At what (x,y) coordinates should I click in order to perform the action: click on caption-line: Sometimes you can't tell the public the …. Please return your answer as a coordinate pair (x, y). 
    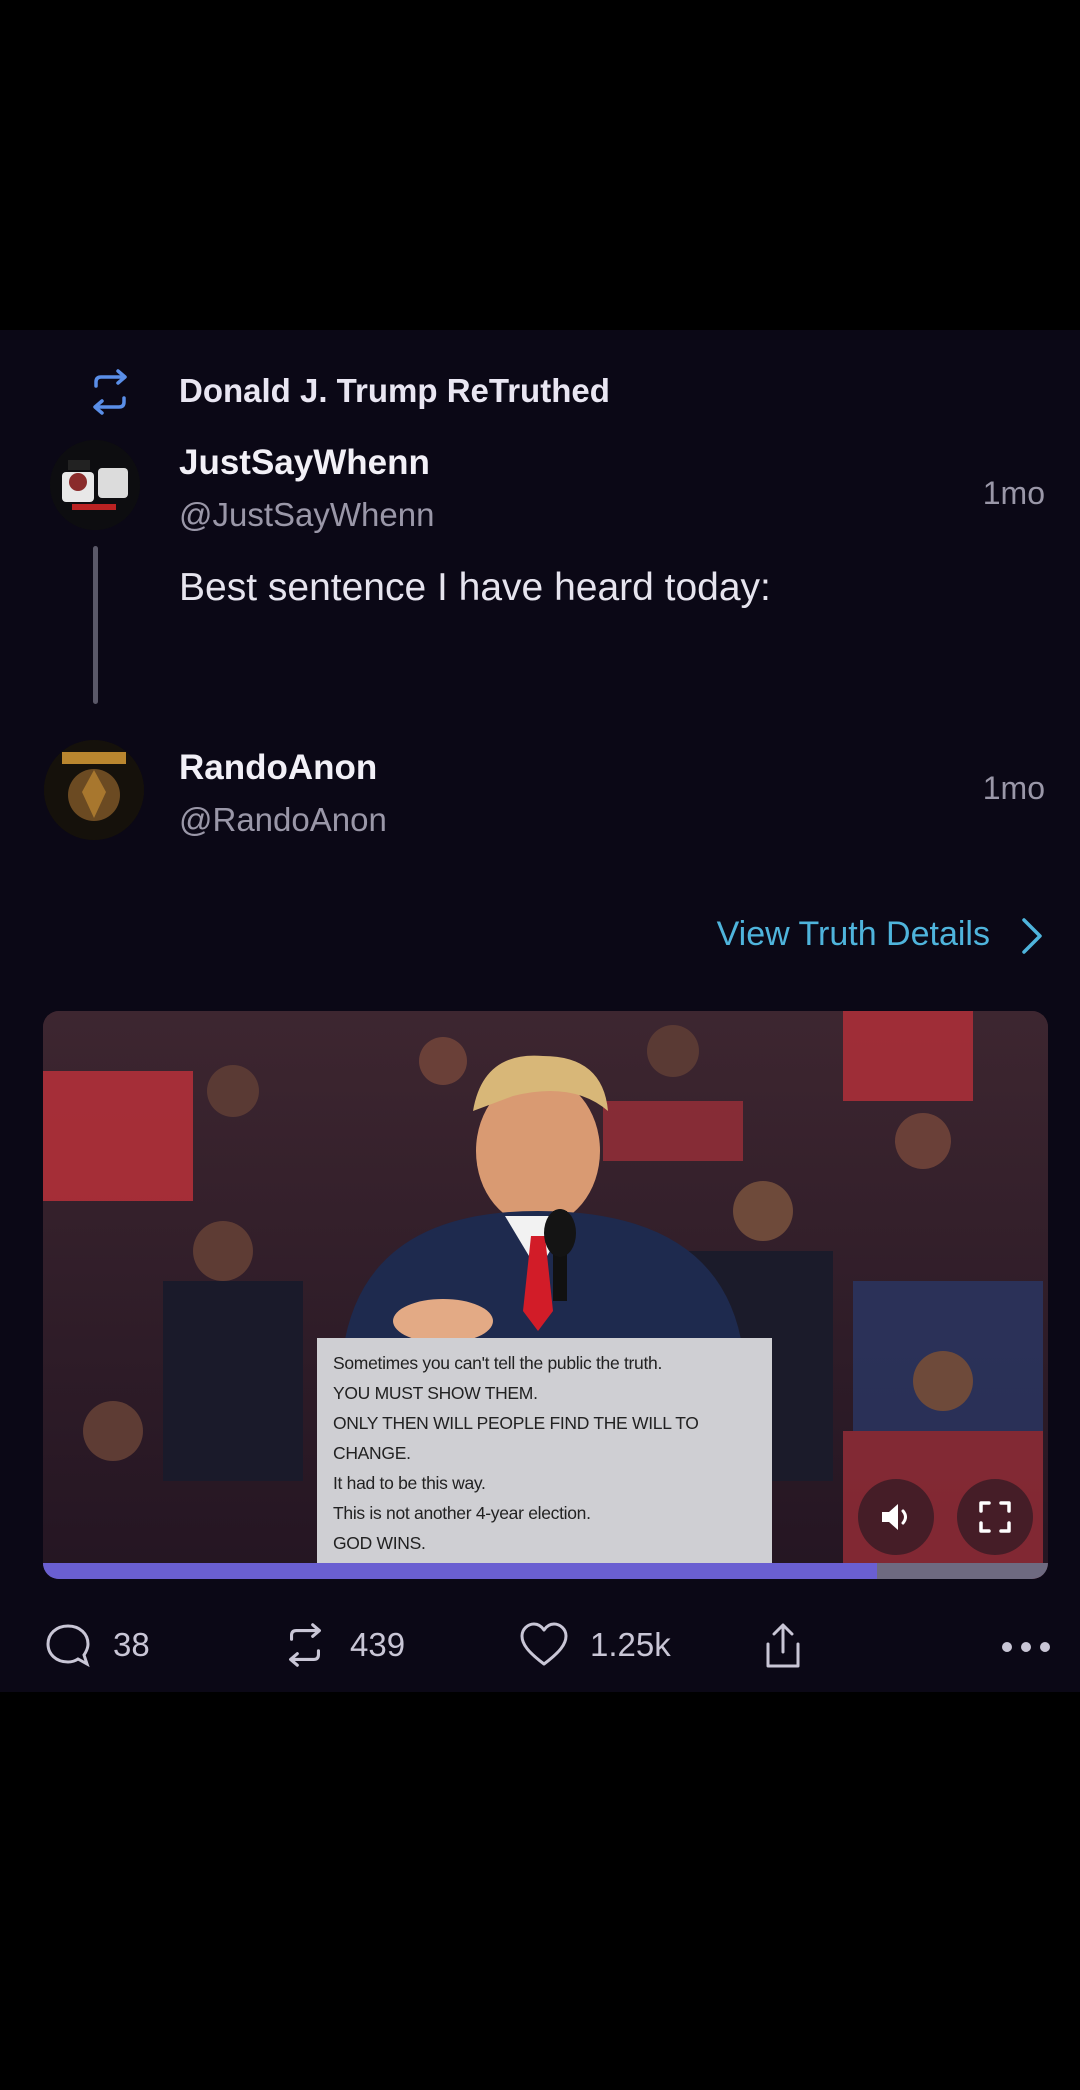
    Looking at the image, I should click on (498, 1363).